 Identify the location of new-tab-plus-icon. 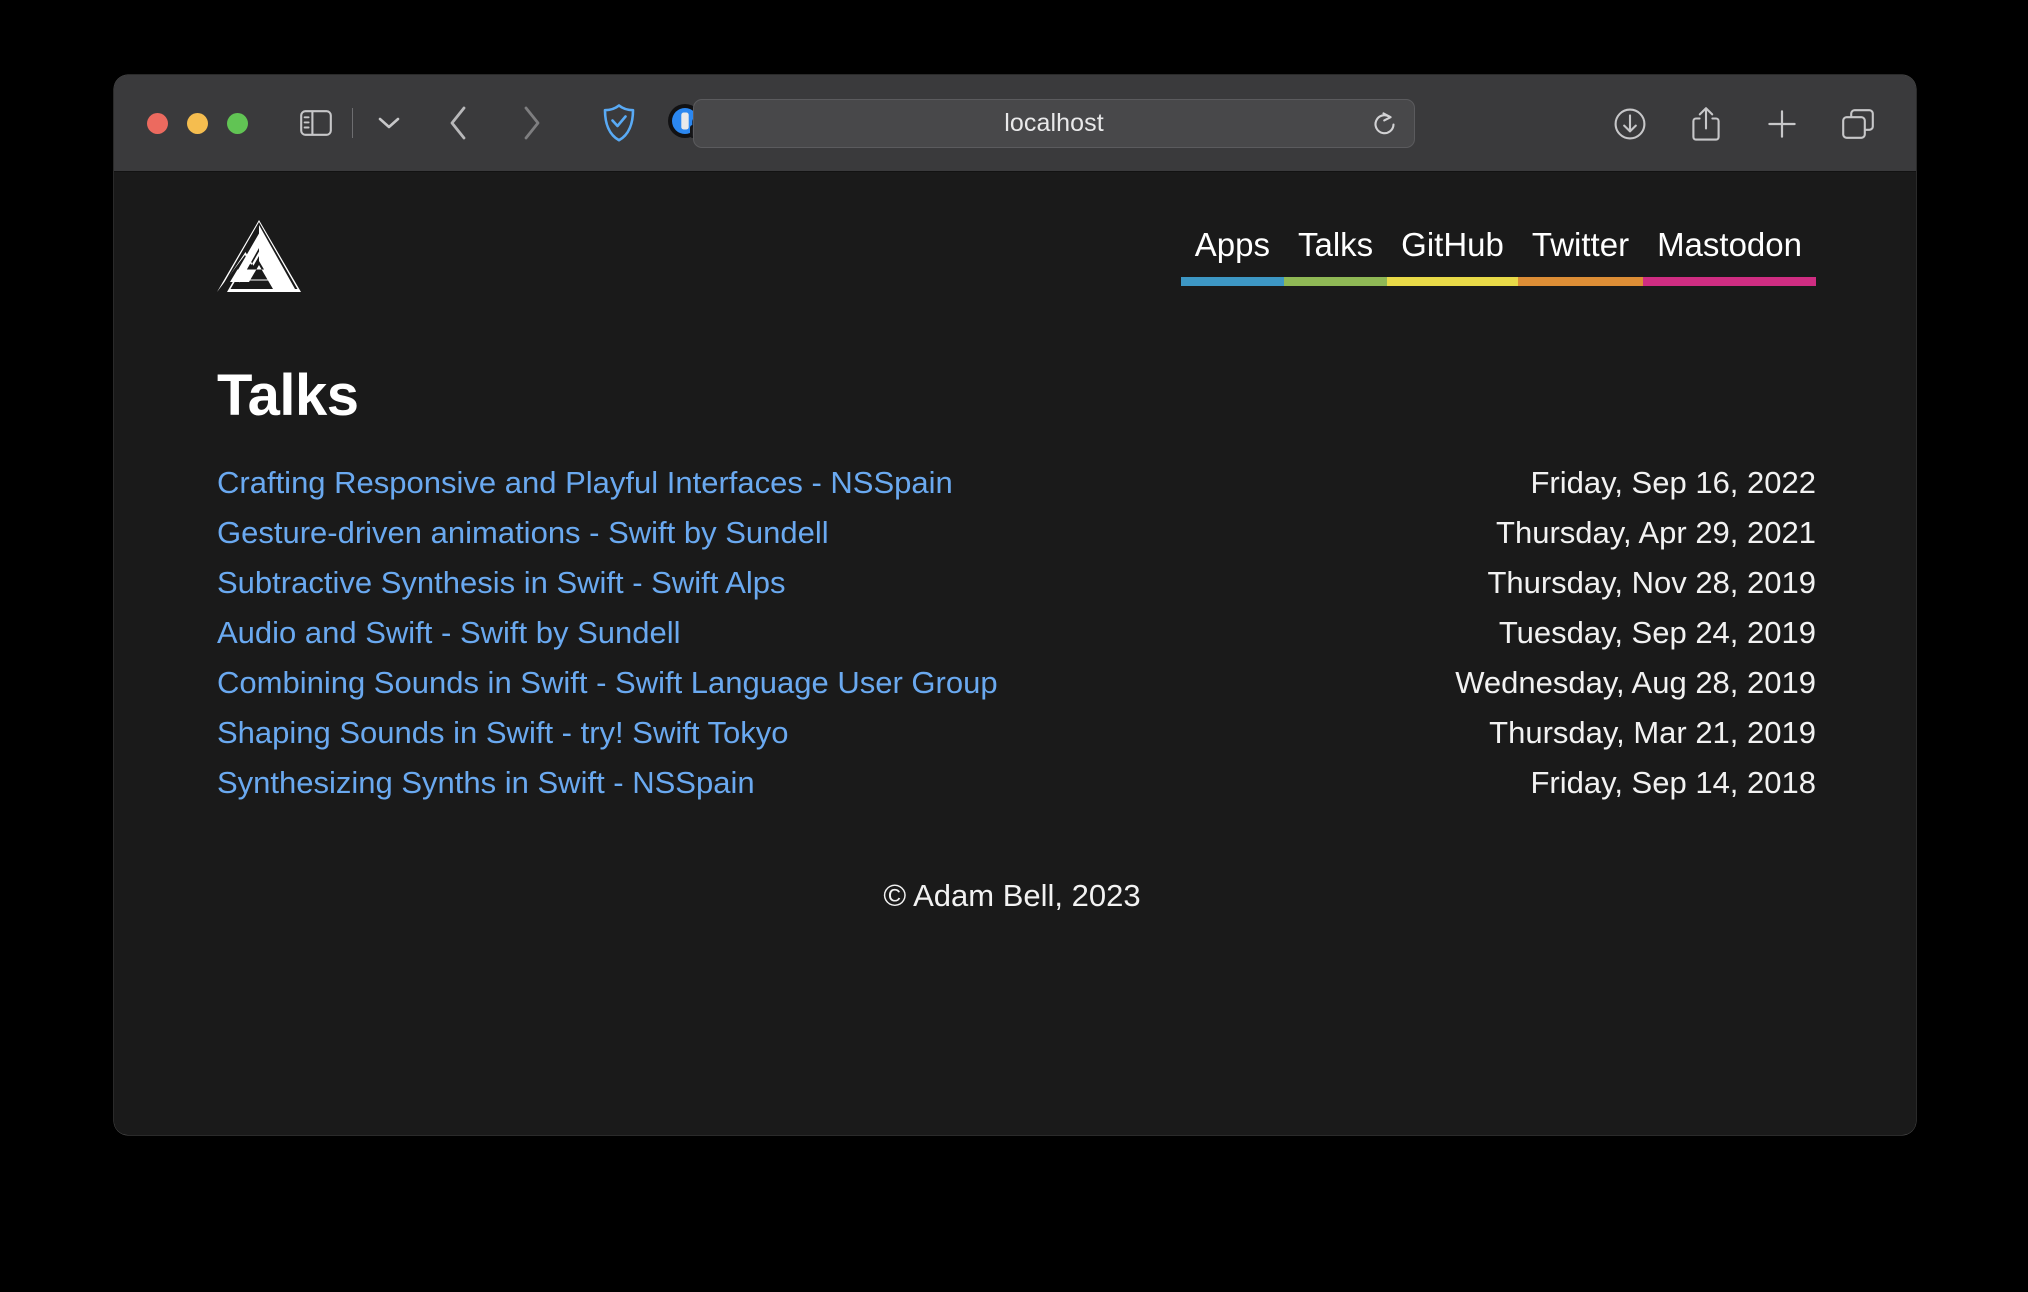
(1782, 124).